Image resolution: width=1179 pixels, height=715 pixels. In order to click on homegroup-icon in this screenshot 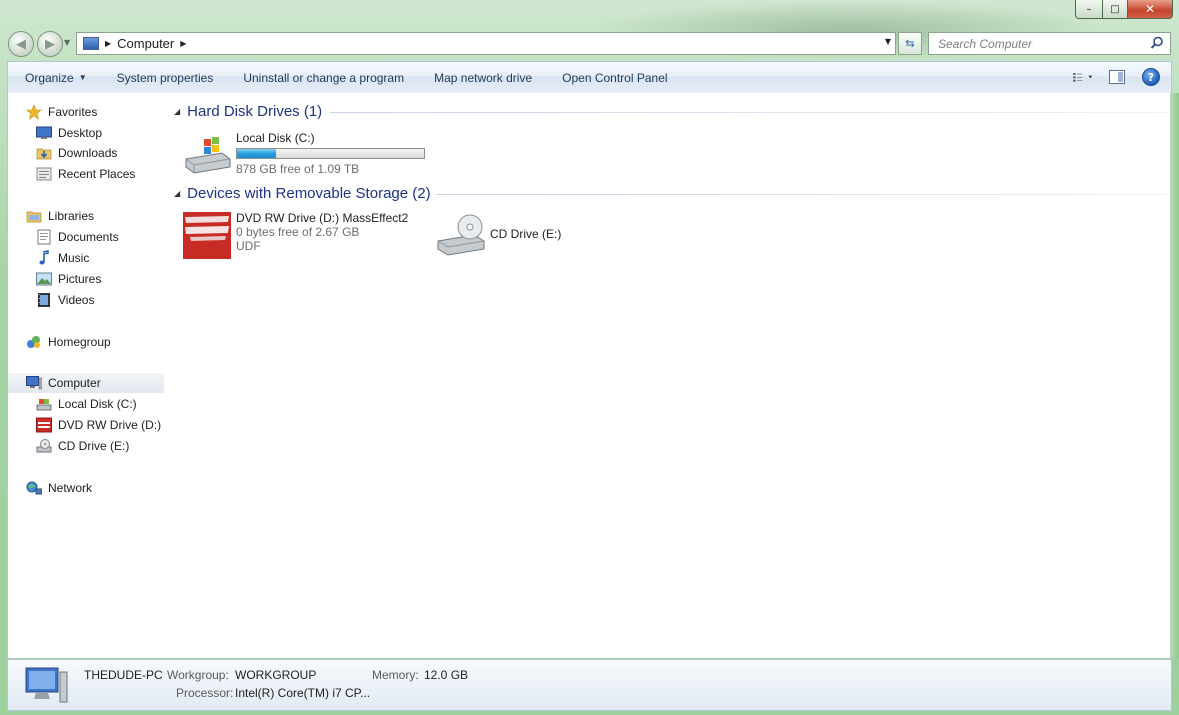, I will do `click(34, 342)`.